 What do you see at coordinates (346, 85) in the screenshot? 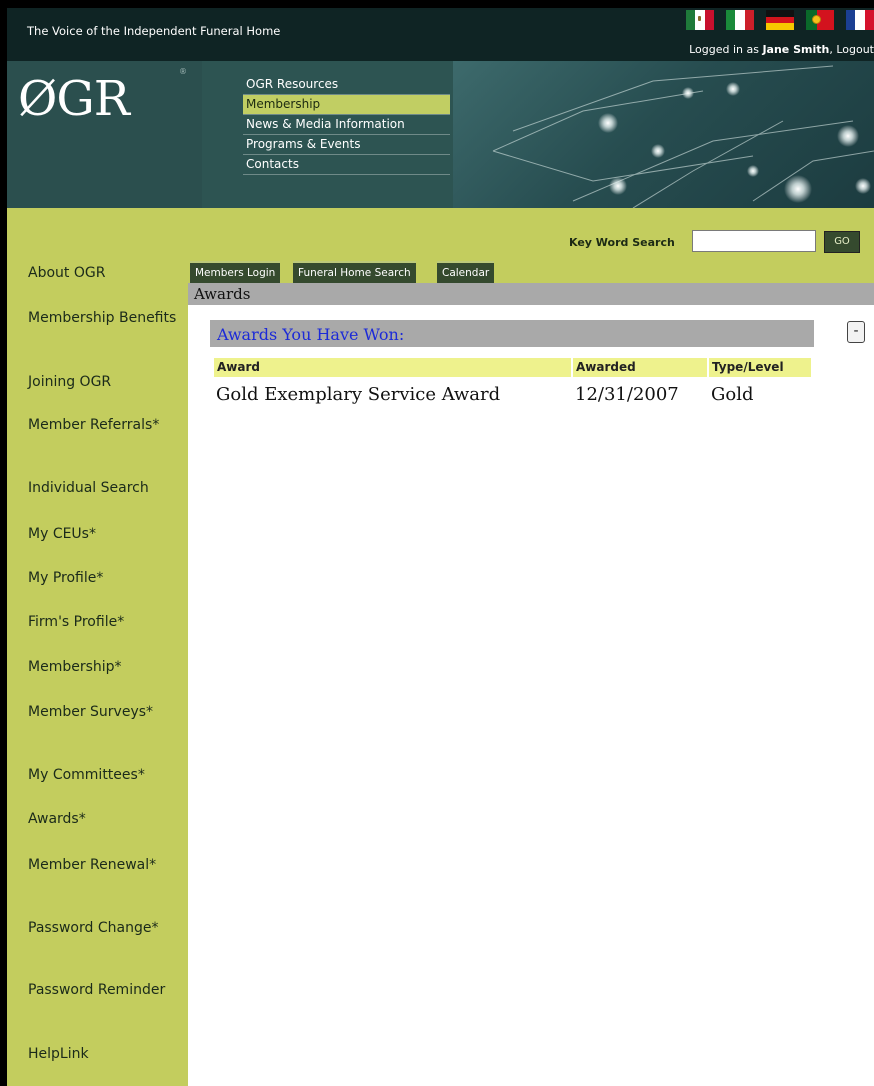
I see `nav-ogr-resources: OGR Resources` at bounding box center [346, 85].